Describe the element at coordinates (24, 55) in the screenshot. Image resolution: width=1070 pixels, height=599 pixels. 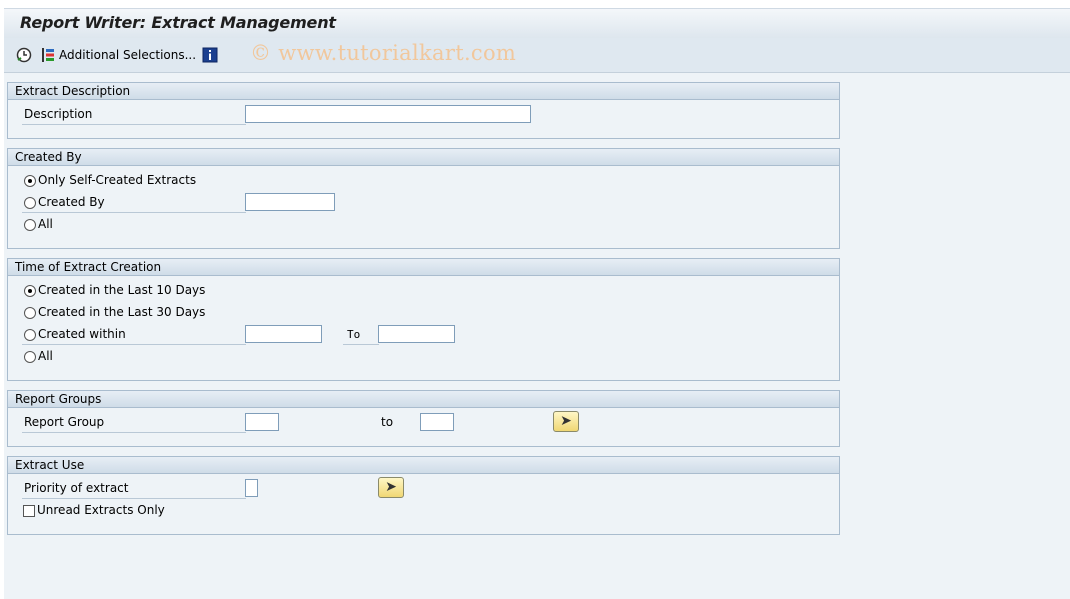
I see `execute-clock-icon` at that location.